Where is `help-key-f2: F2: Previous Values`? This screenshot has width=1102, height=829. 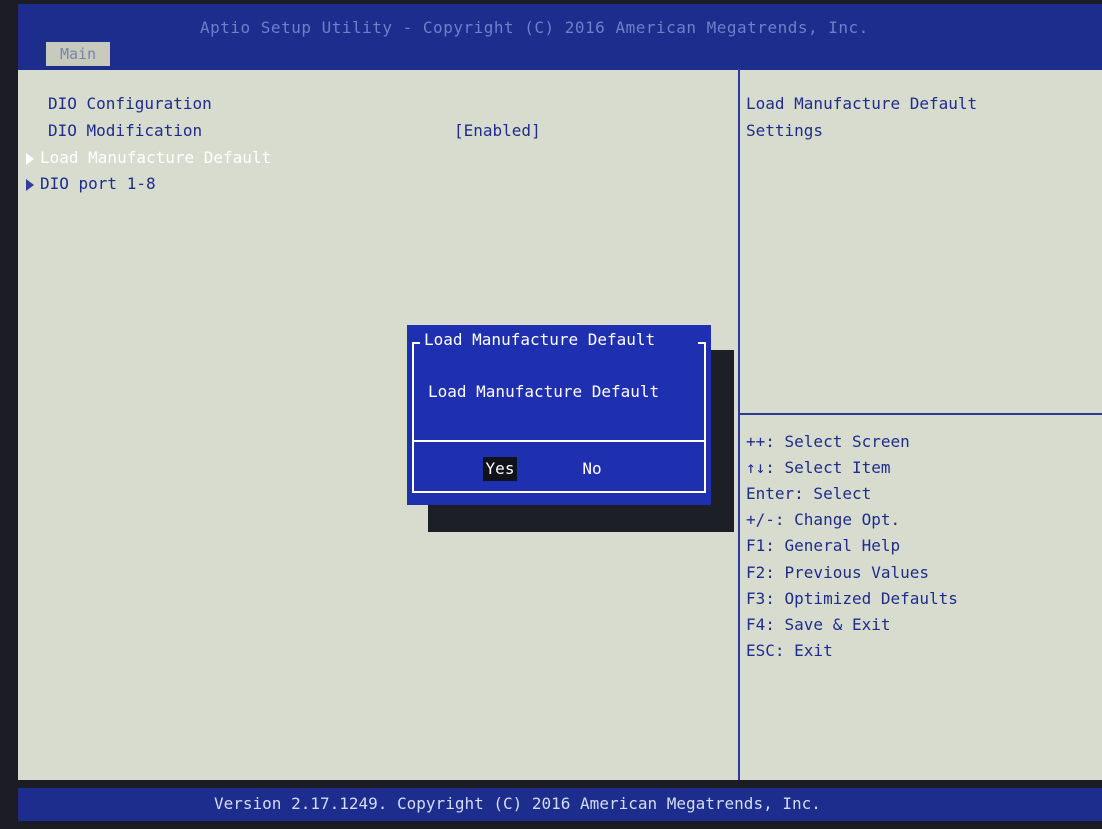
help-key-f2: F2: Previous Values is located at coordinates (838, 572).